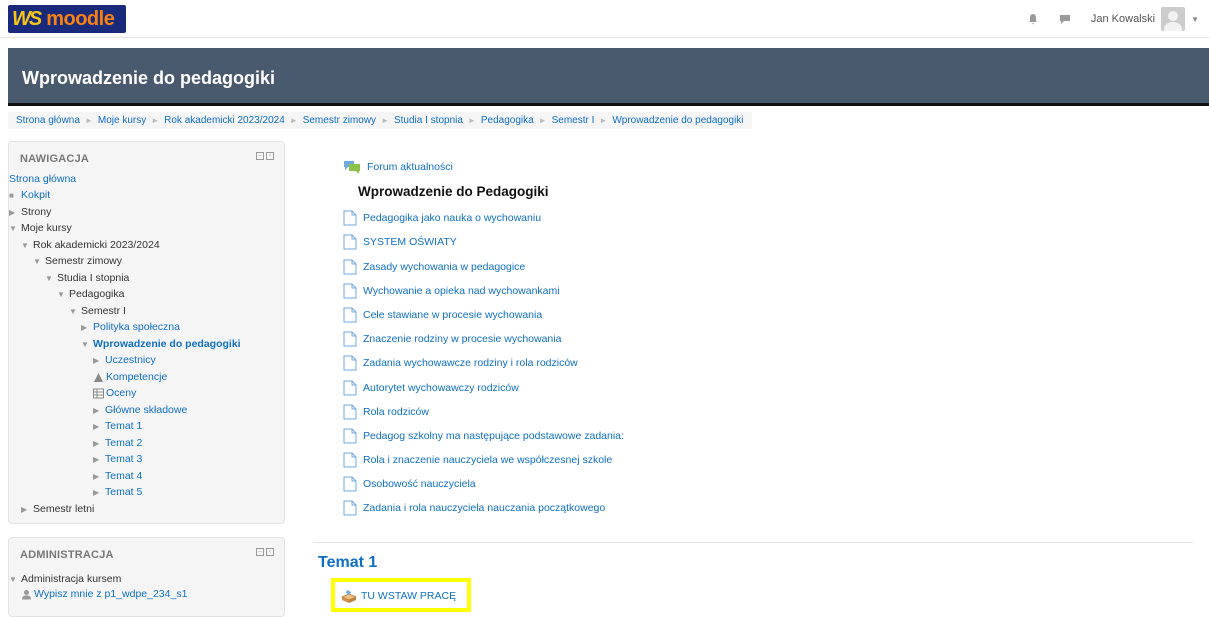 This screenshot has height=617, width=1209. Describe the element at coordinates (396, 412) in the screenshot. I see `resource-label: Rola rodziców` at that location.